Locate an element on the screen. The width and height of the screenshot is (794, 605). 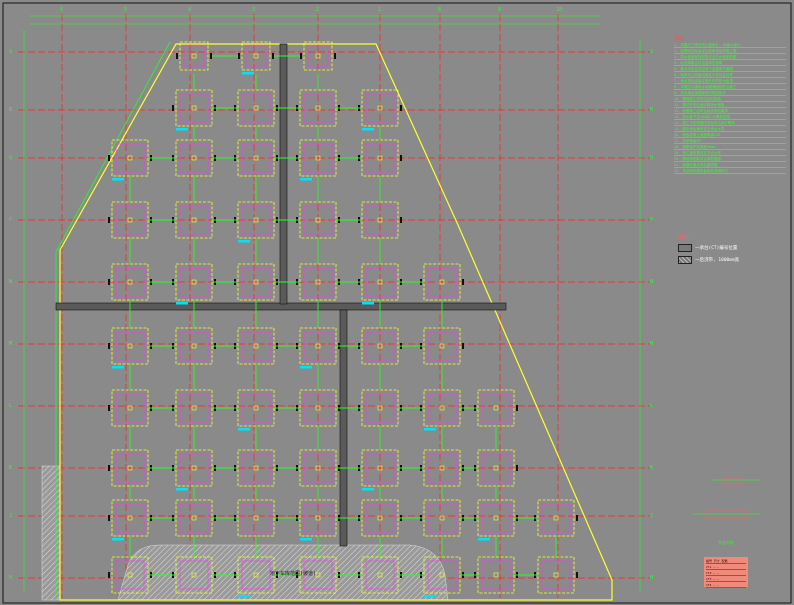
row-axis-label-right: H is located at coordinates (652, 578).